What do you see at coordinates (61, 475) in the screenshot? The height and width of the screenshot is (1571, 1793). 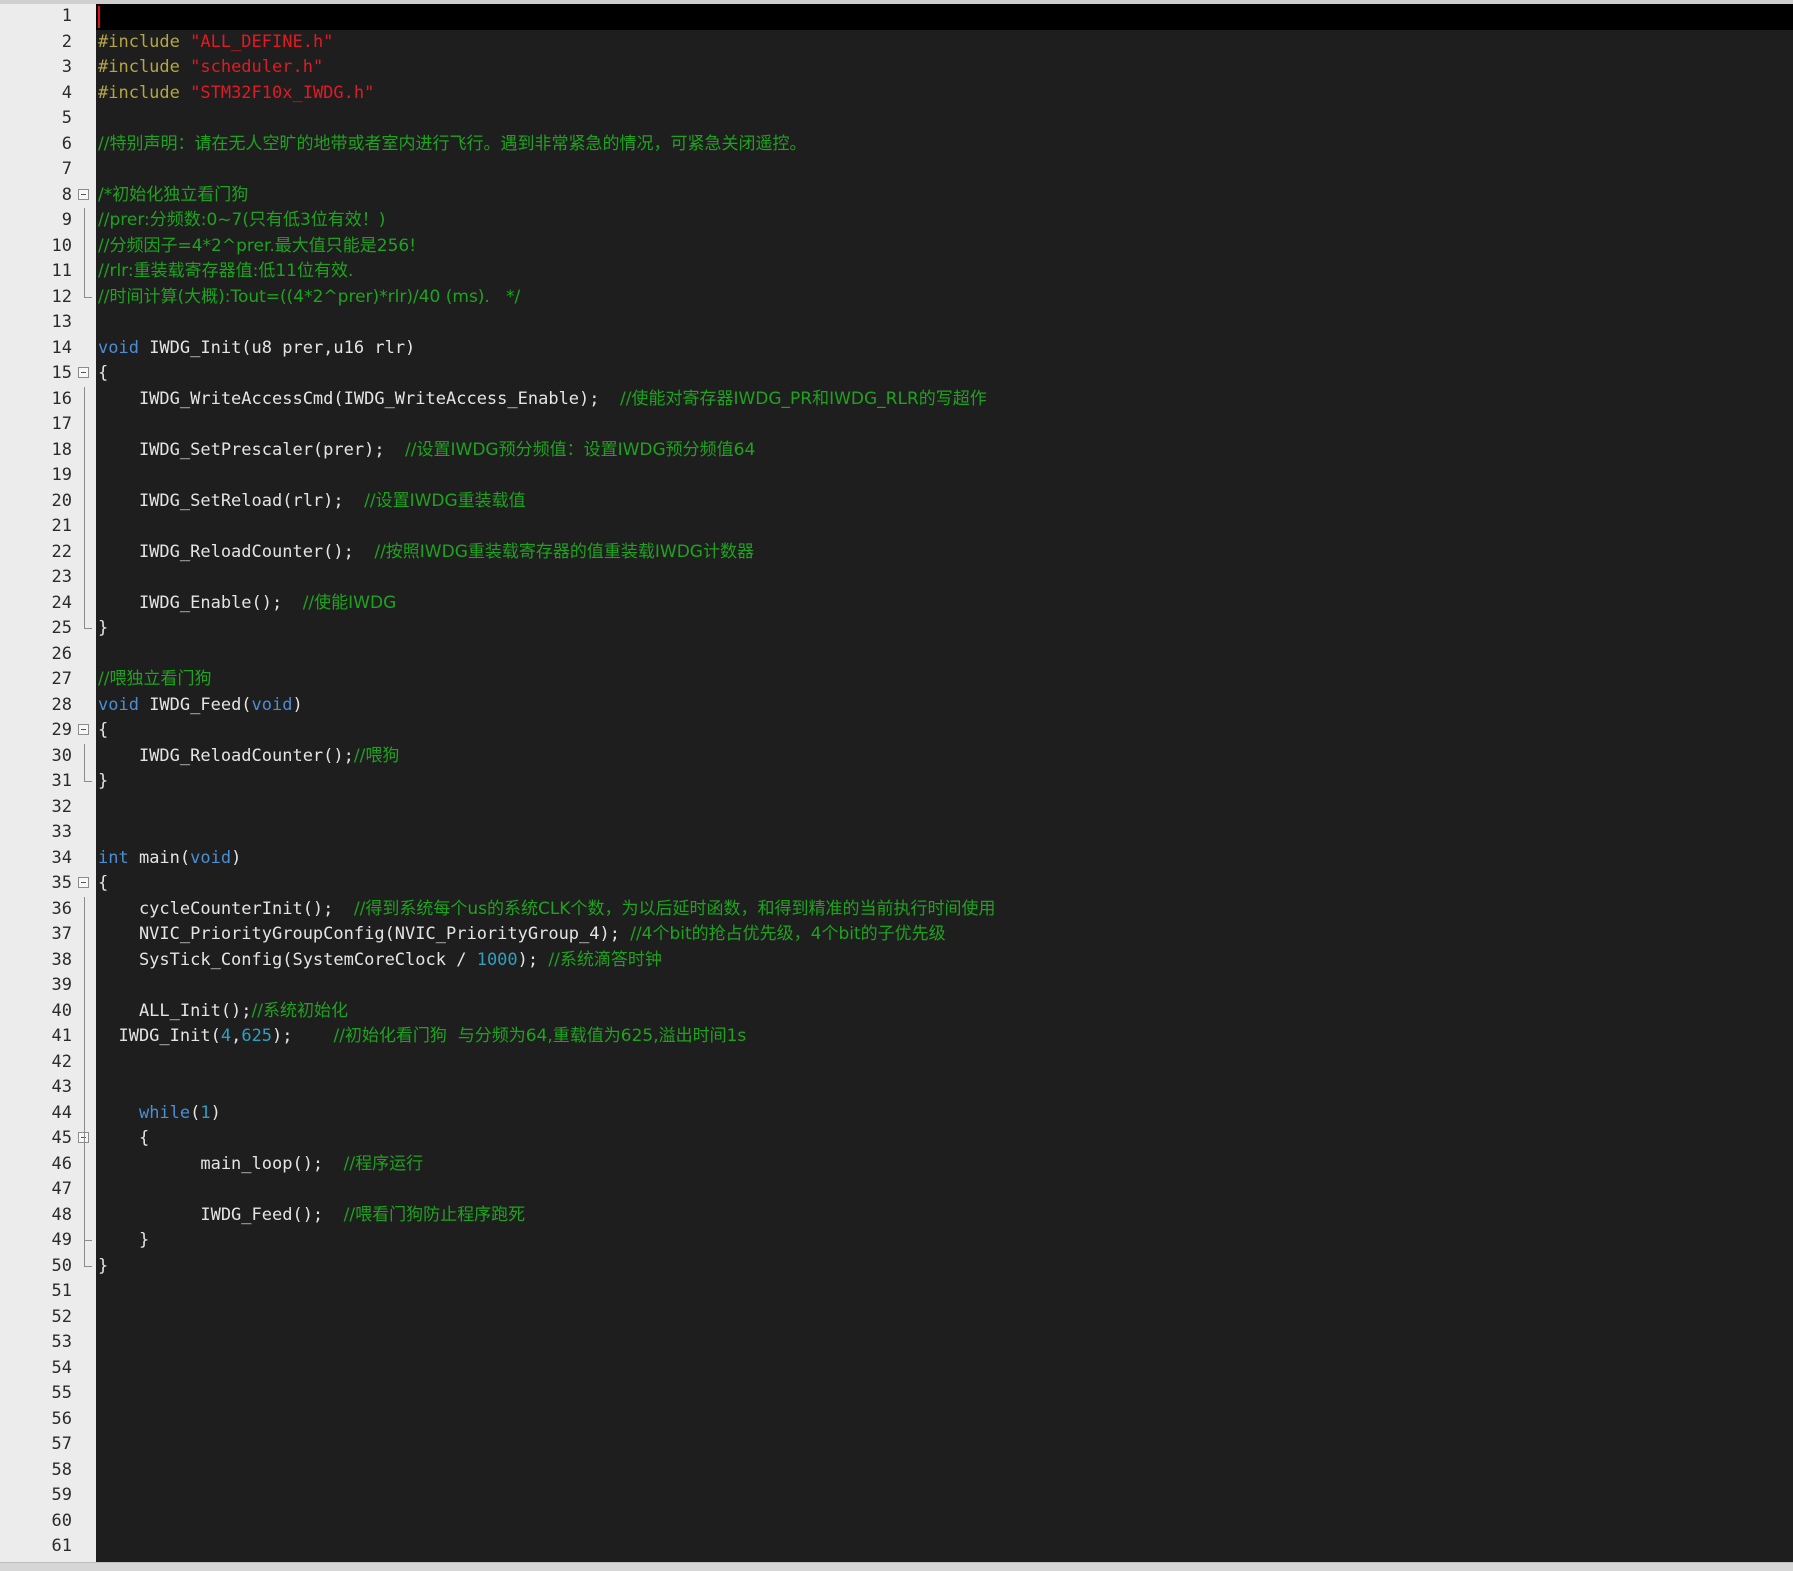 I see `line-number: 19` at bounding box center [61, 475].